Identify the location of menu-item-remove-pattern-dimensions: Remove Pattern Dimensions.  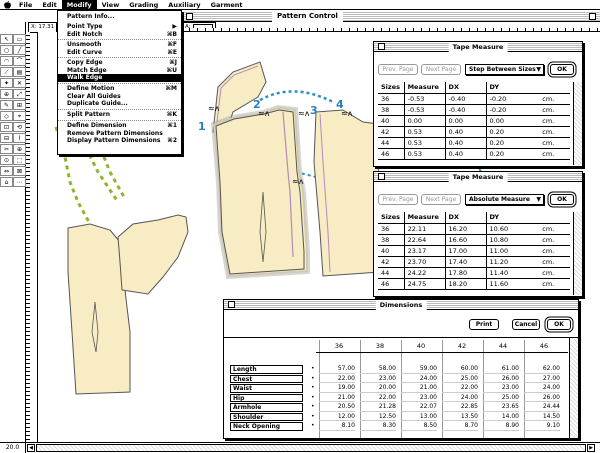
(119, 134).